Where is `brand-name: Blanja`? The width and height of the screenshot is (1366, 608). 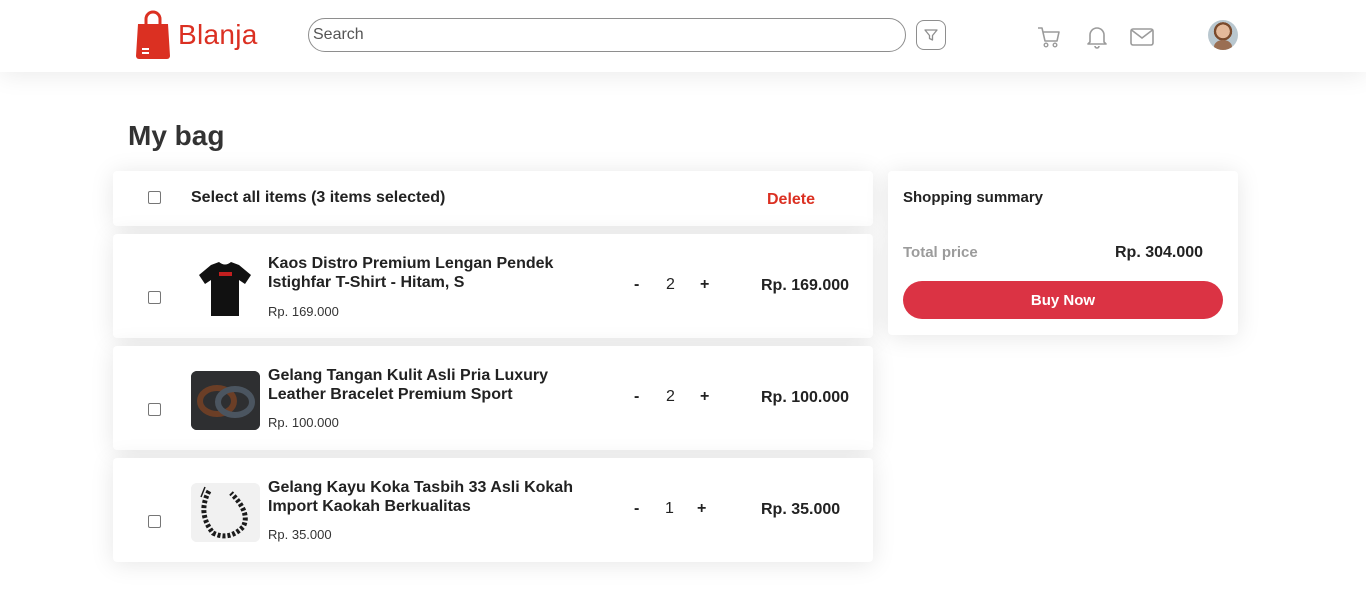 brand-name: Blanja is located at coordinates (218, 34).